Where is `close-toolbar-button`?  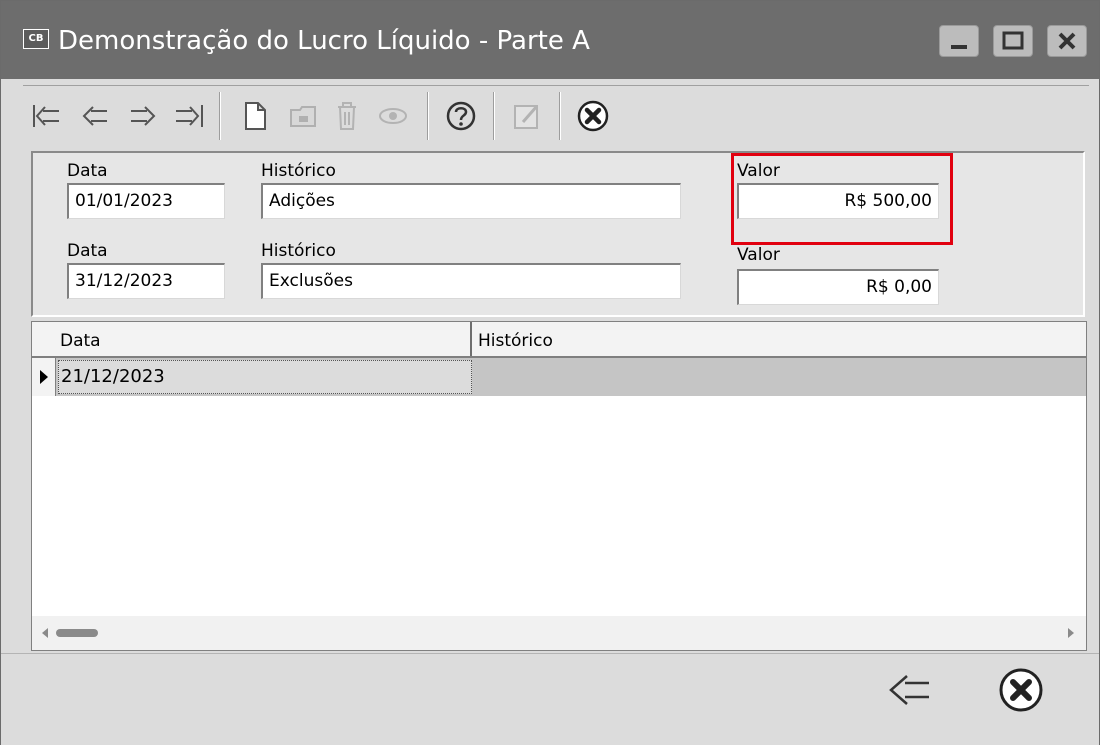 close-toolbar-button is located at coordinates (593, 116).